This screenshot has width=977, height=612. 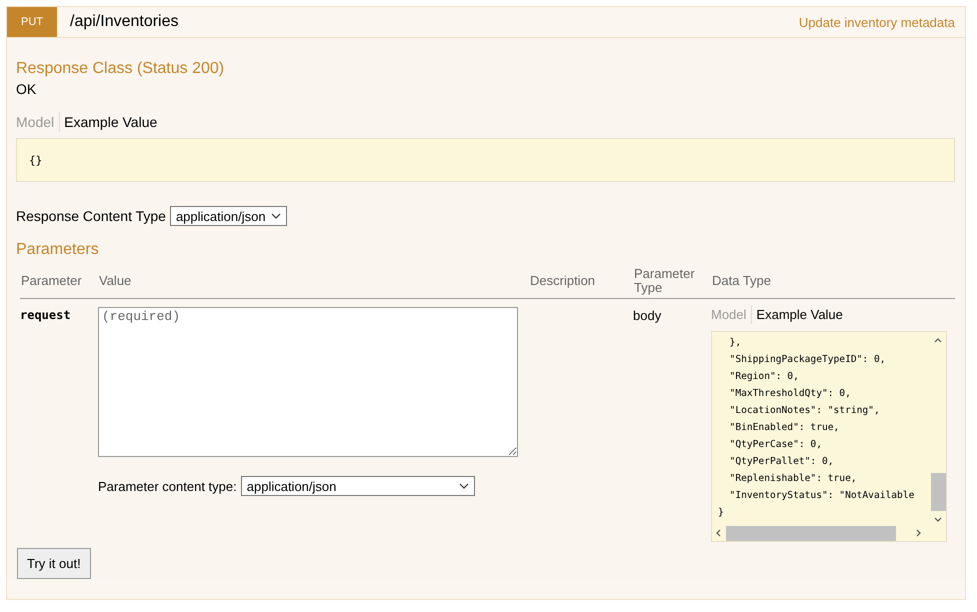 I want to click on column-header: Parameter, so click(x=51, y=281).